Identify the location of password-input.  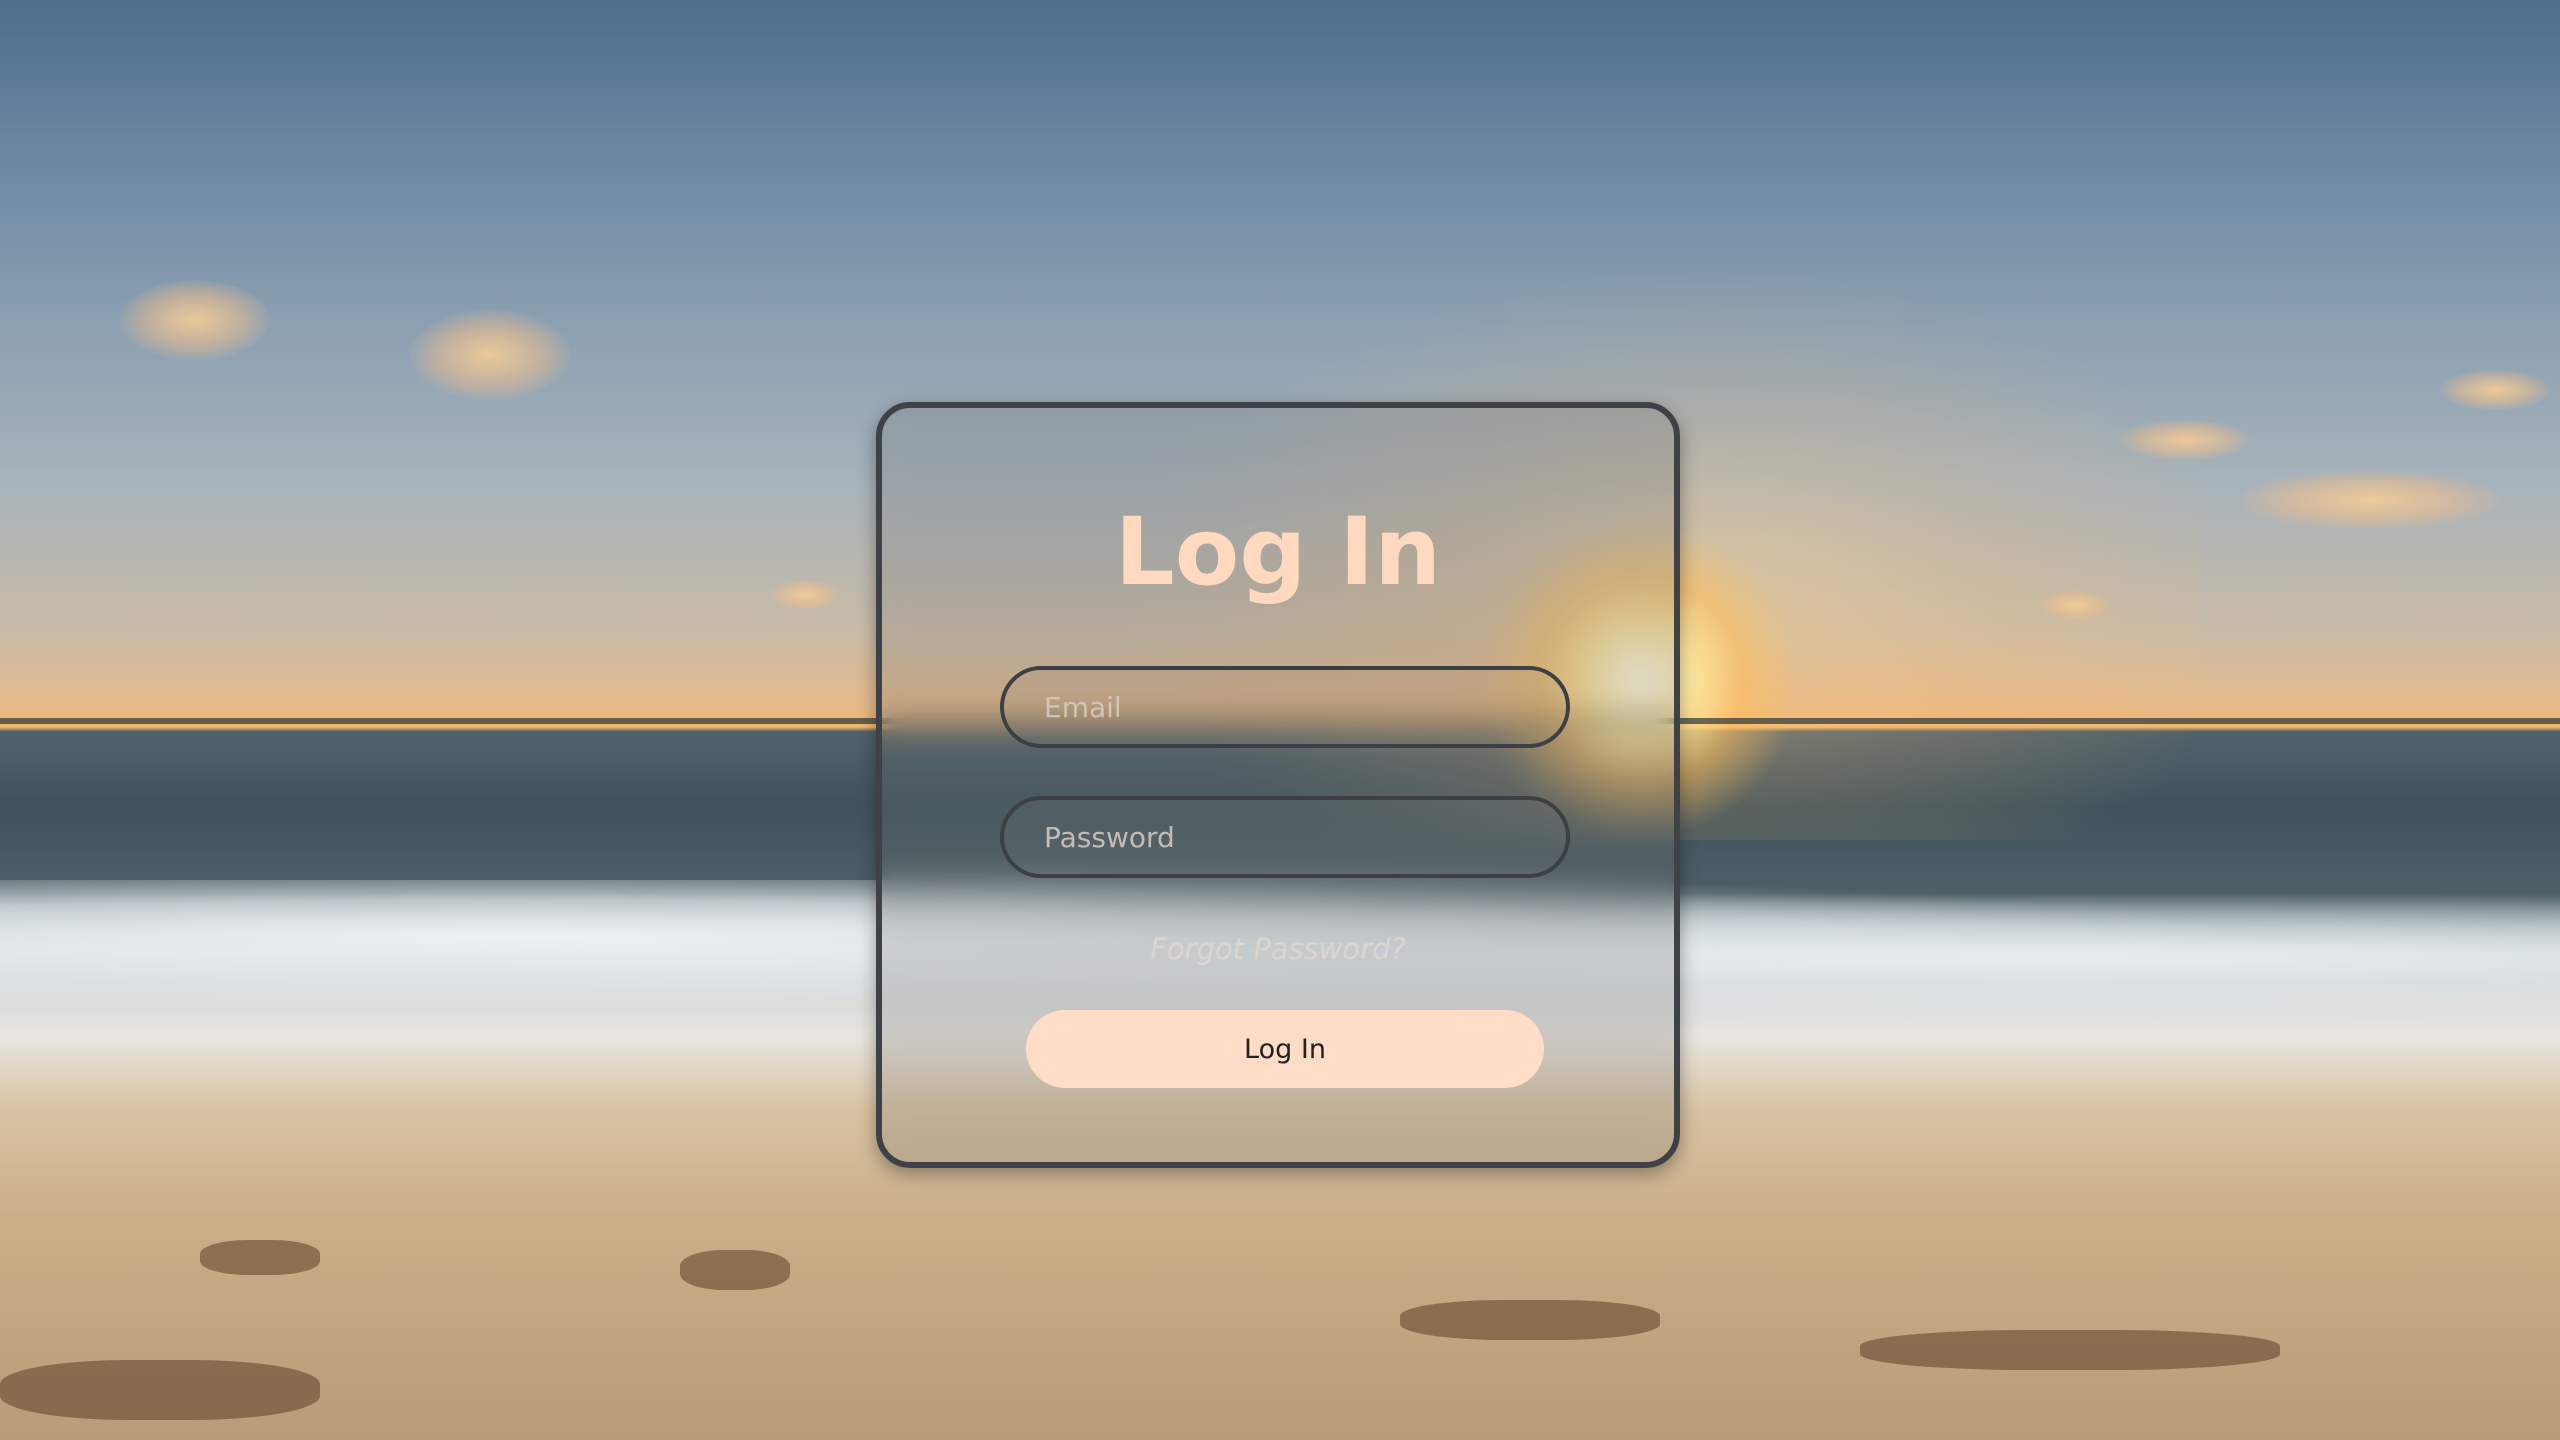
(1285, 837).